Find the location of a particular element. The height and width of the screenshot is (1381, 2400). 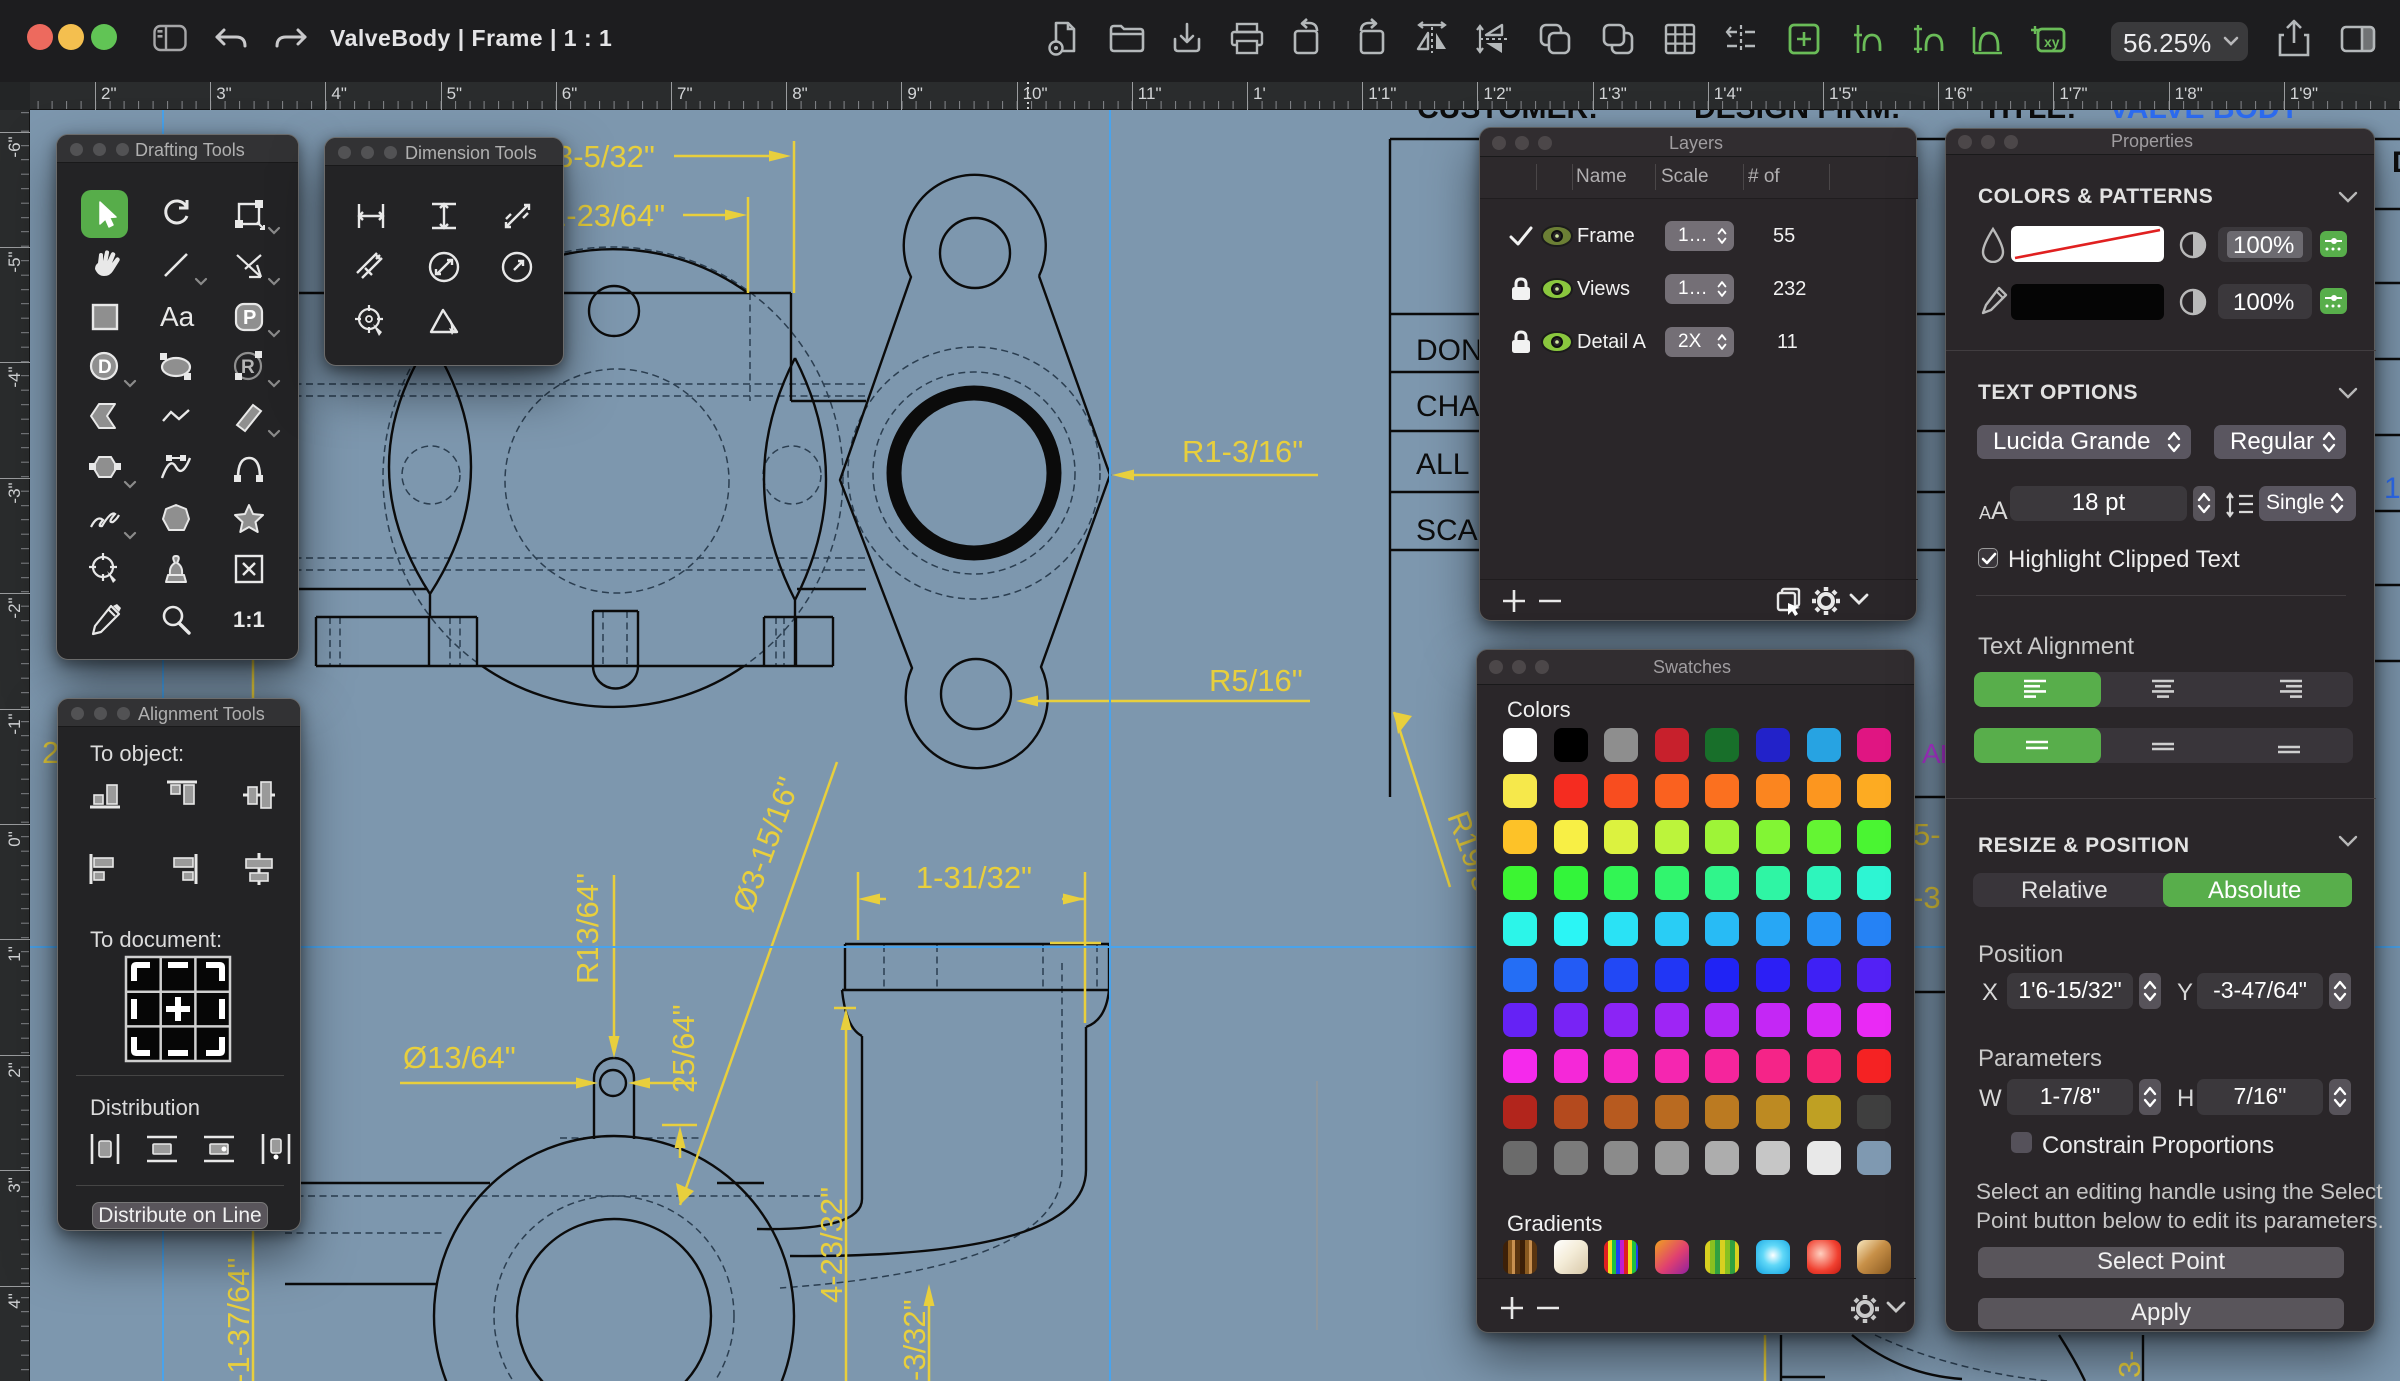

svg-text: P is located at coordinates (249, 318).